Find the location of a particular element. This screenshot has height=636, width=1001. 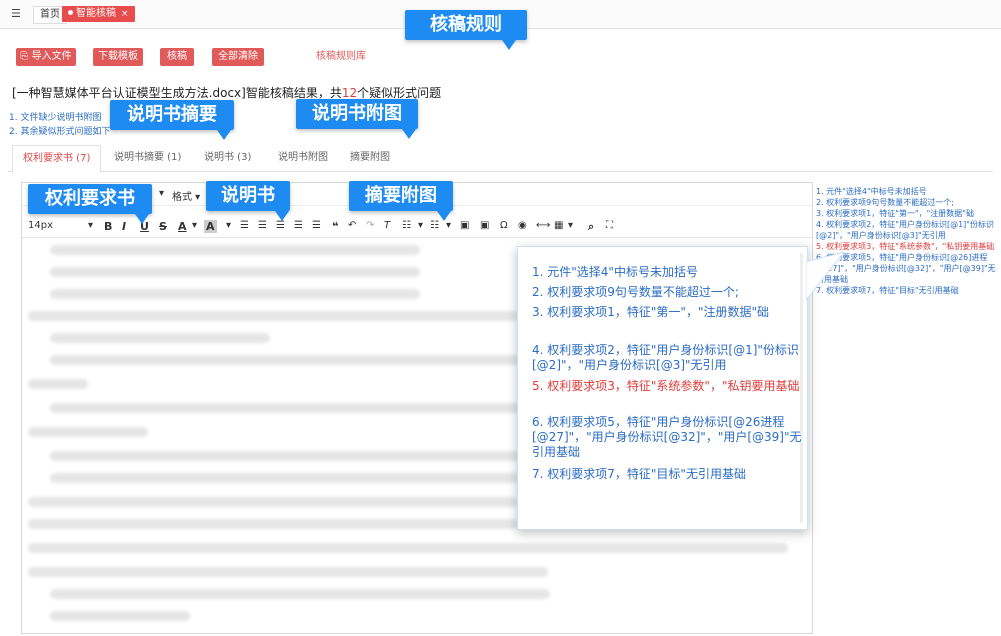

import-icon: ⎘ is located at coordinates (24, 56).